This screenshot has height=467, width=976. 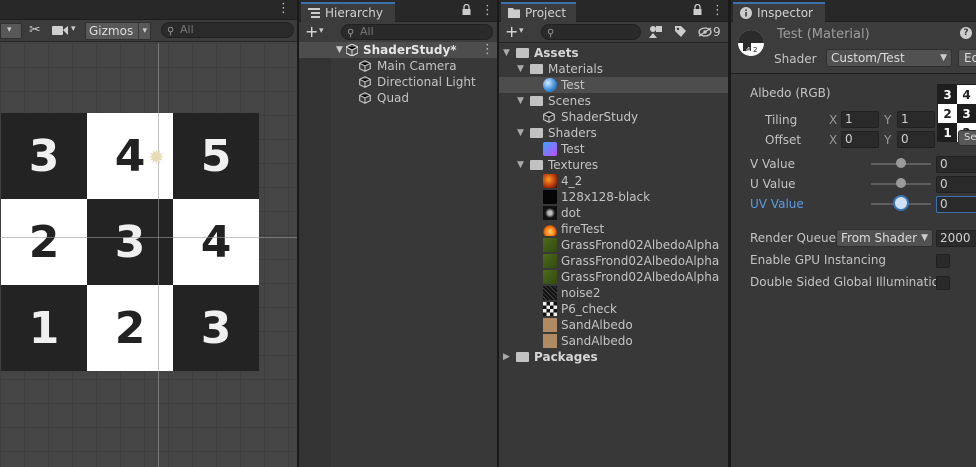 I want to click on scene-options-icon: ⋮, so click(x=487, y=50).